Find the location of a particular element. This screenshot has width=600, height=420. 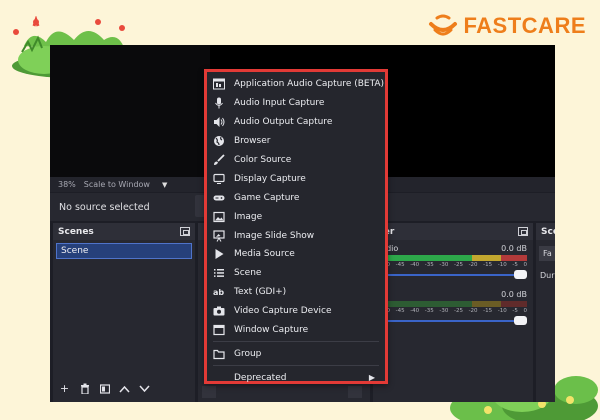

menu-item-image: Image is located at coordinates (296, 216).